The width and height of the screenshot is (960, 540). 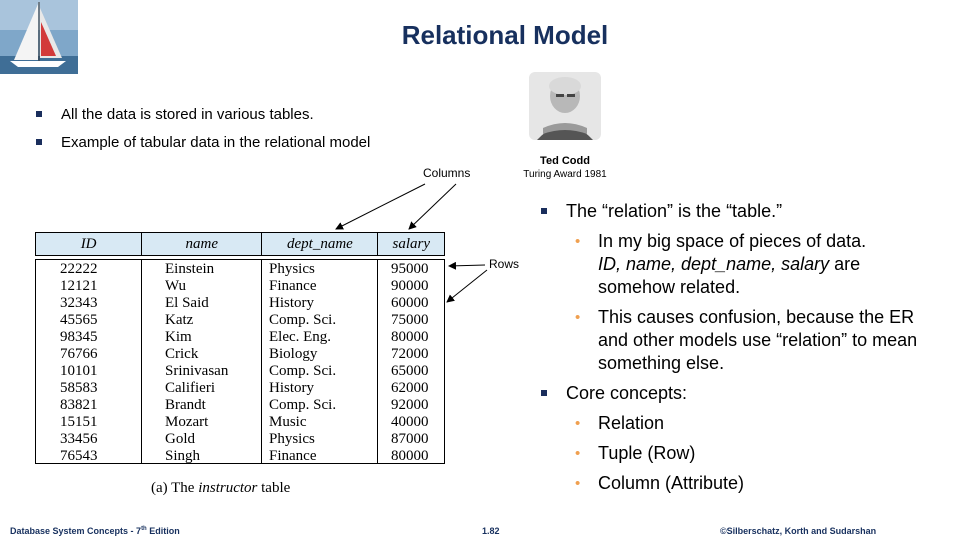 I want to click on sub-bullet-line: are, so click(x=845, y=264).